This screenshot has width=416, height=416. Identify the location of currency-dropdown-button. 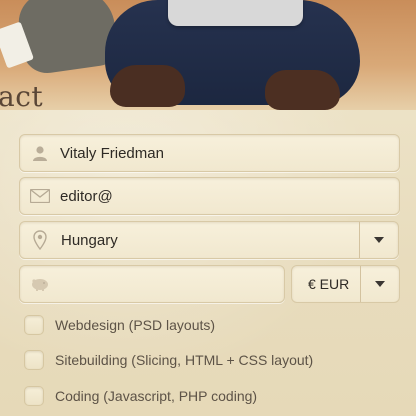
(379, 284).